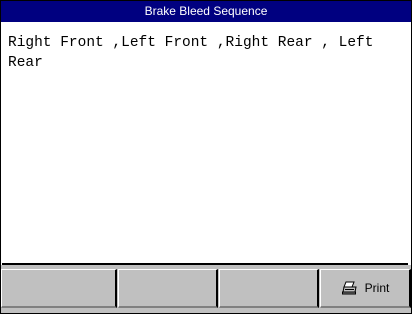 This screenshot has height=314, width=412. What do you see at coordinates (350, 288) in the screenshot?
I see `printer-icon` at bounding box center [350, 288].